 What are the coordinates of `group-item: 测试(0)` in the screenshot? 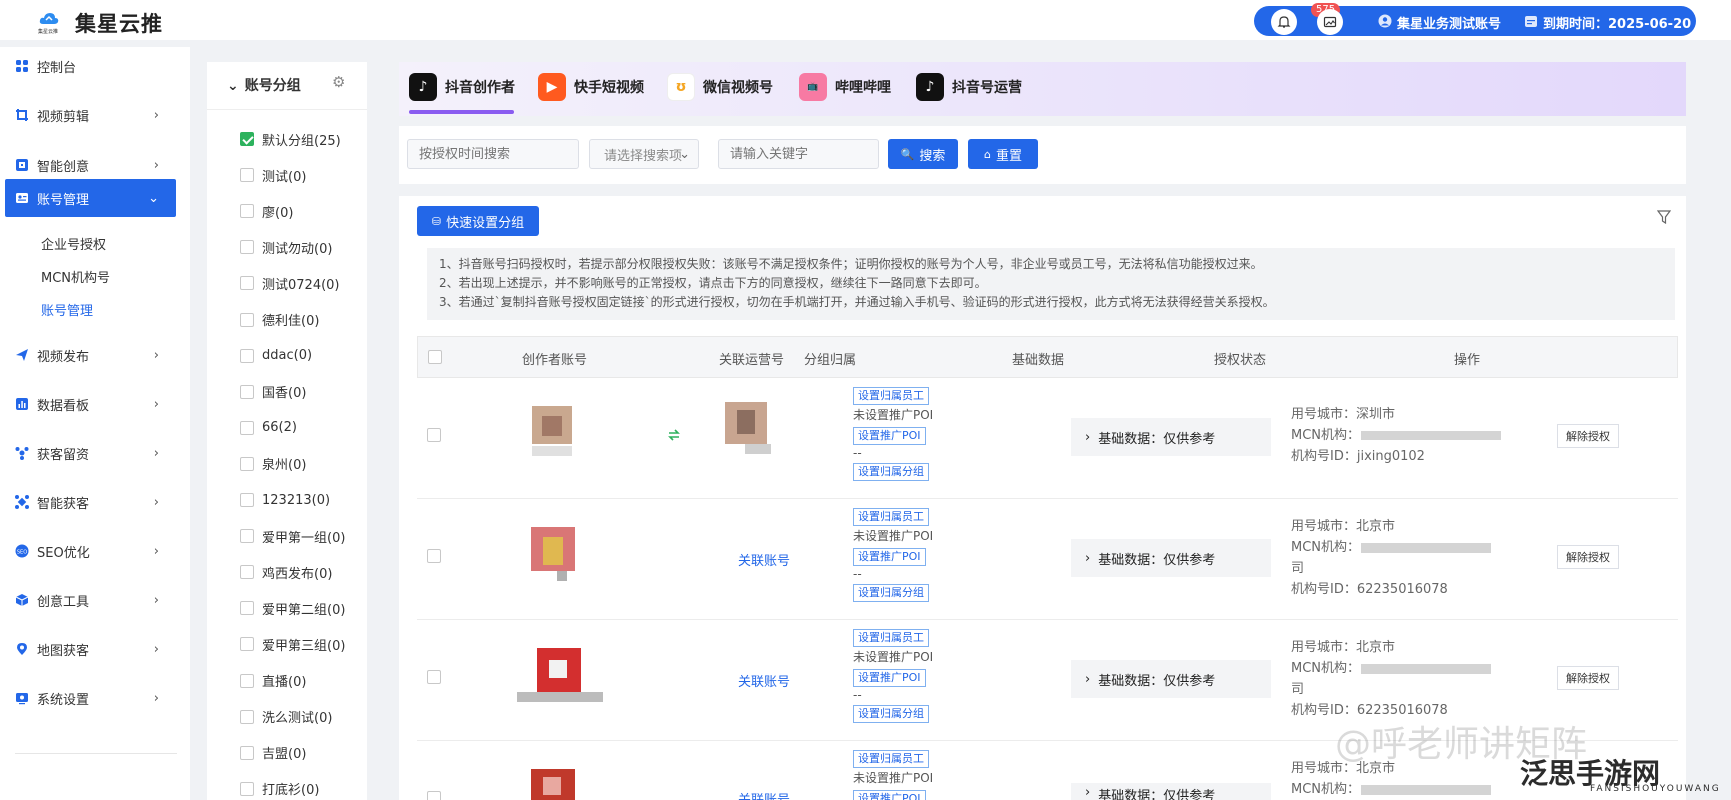 It's located at (273, 175).